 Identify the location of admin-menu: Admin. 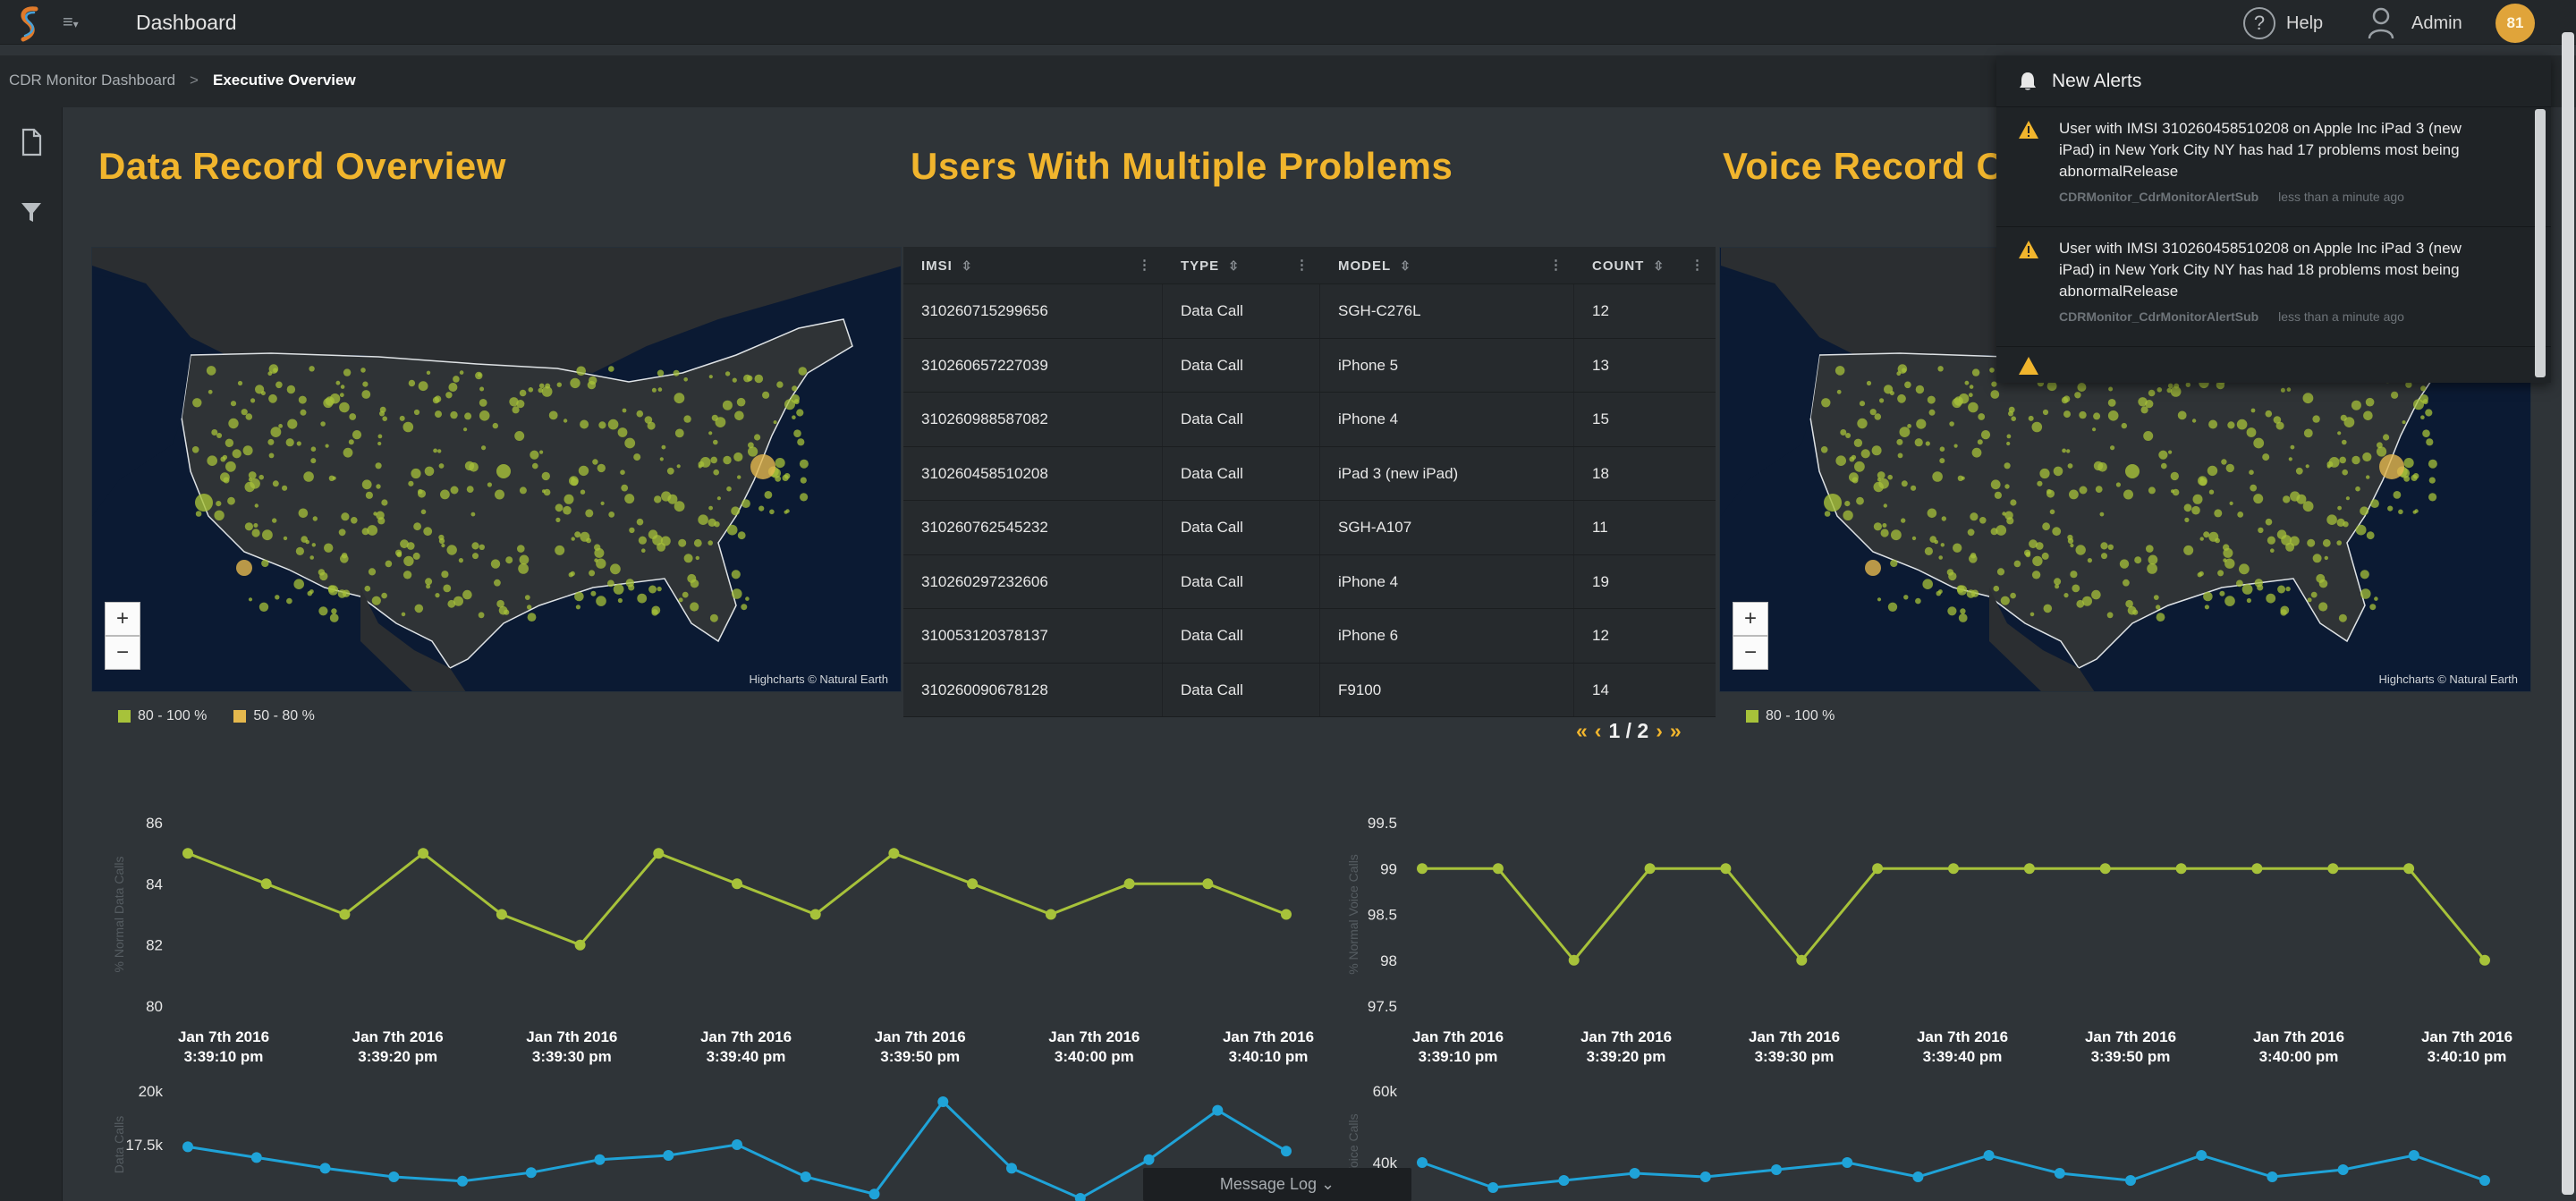
(2414, 23).